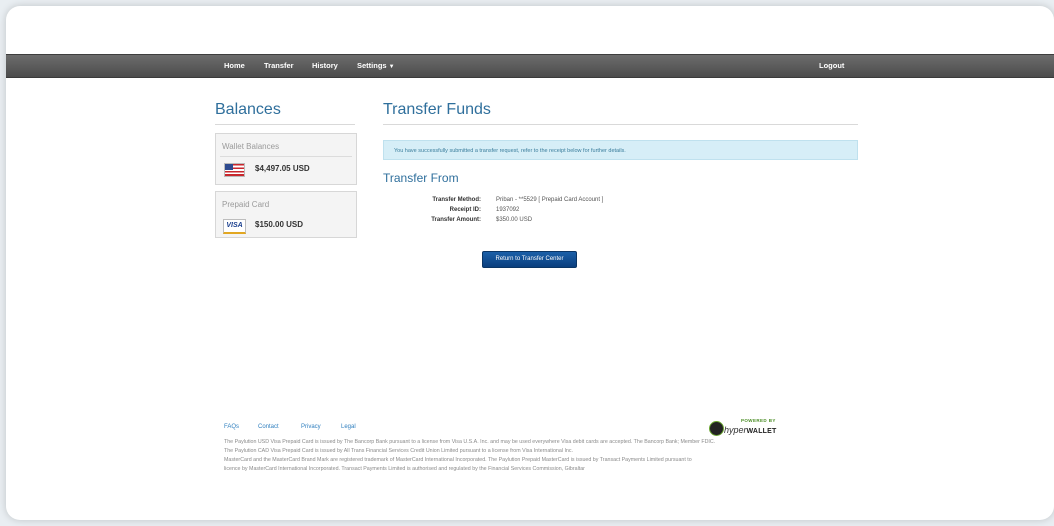  Describe the element at coordinates (286, 159) in the screenshot. I see `wallet-balances-panel: Wallet Balances $4,497.05 USD` at that location.